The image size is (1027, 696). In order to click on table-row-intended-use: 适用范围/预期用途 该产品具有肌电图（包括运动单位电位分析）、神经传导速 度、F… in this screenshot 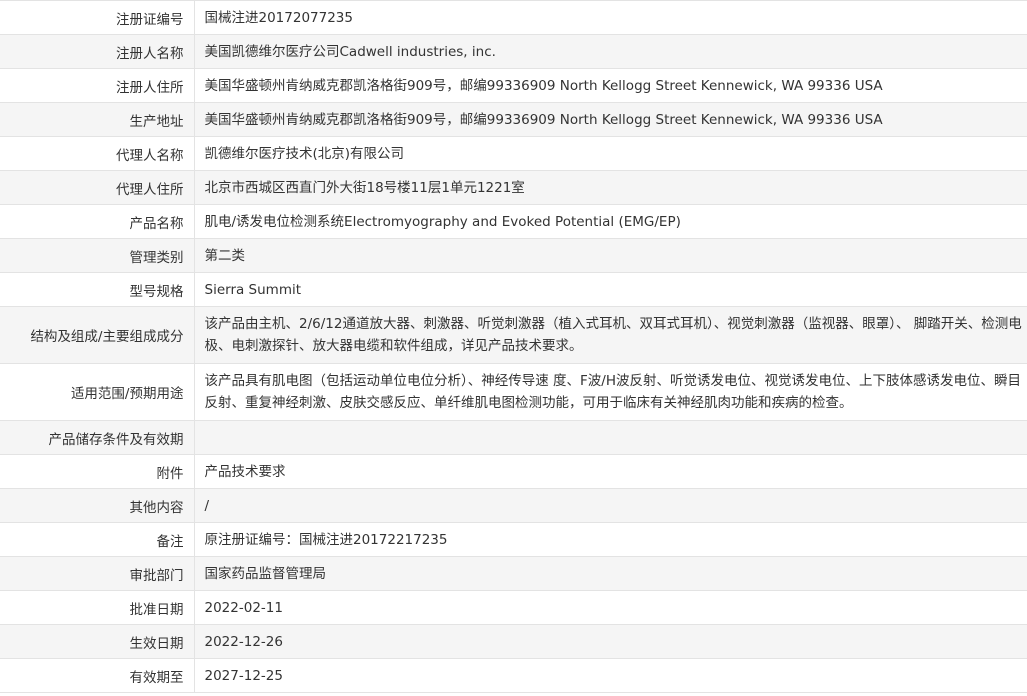, I will do `click(513, 392)`.